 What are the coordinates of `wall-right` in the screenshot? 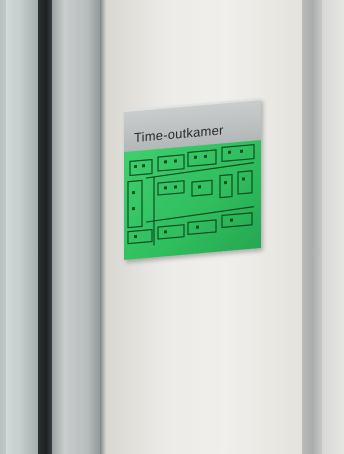 It's located at (333, 227).